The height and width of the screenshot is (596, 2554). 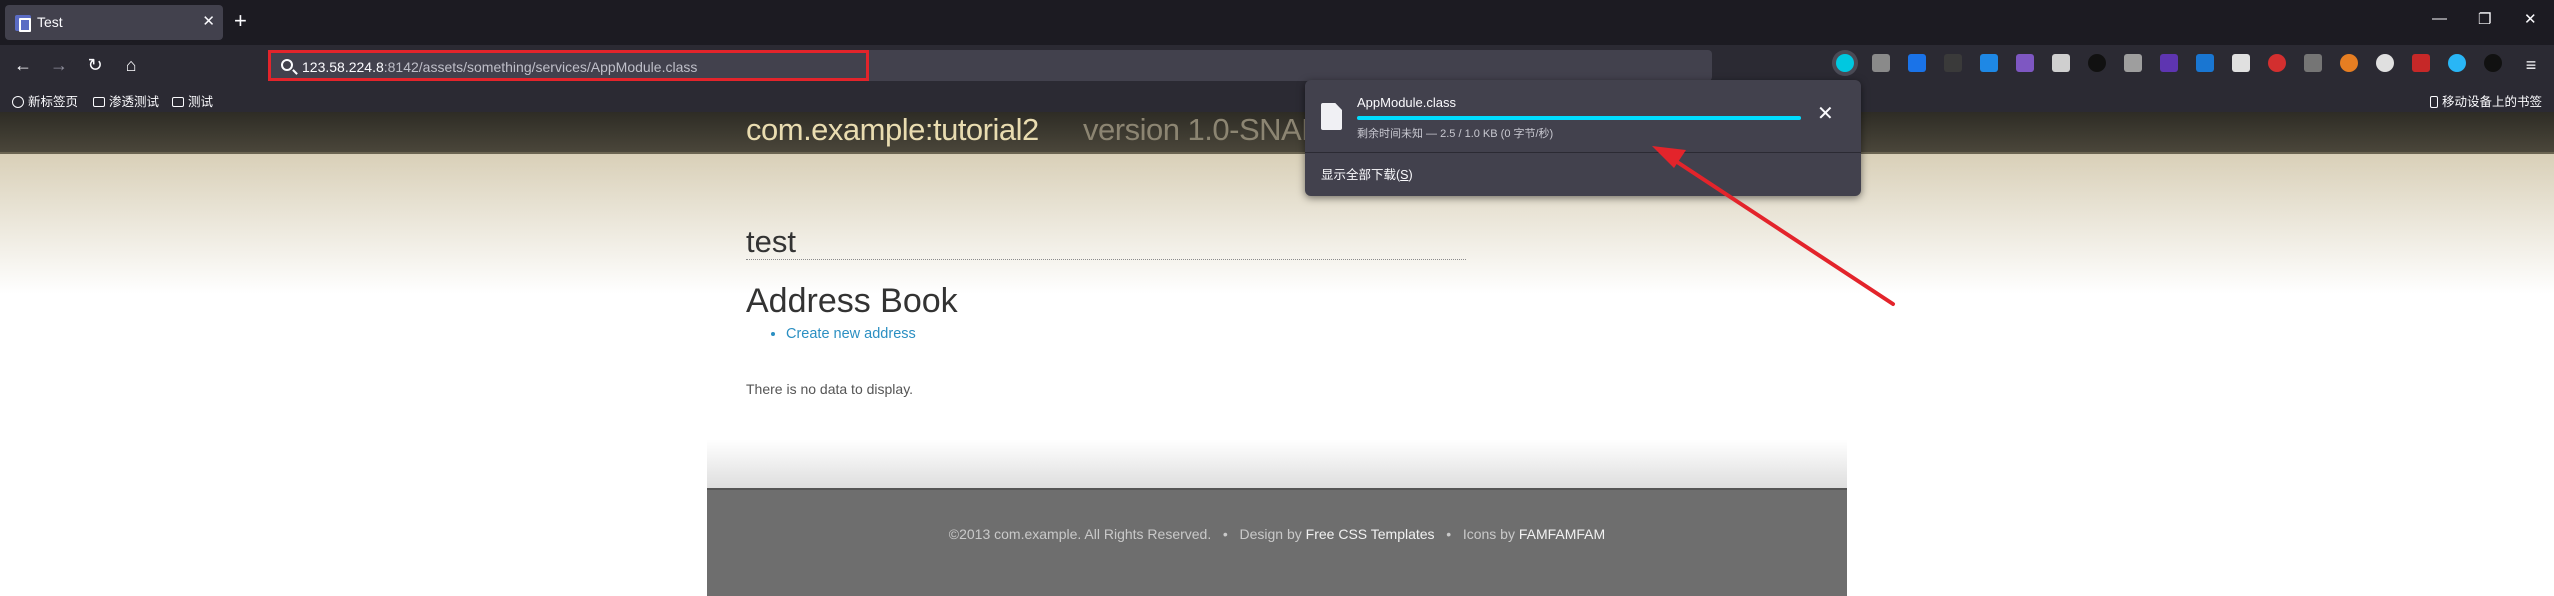 I want to click on new-tab-button: +, so click(x=240, y=21).